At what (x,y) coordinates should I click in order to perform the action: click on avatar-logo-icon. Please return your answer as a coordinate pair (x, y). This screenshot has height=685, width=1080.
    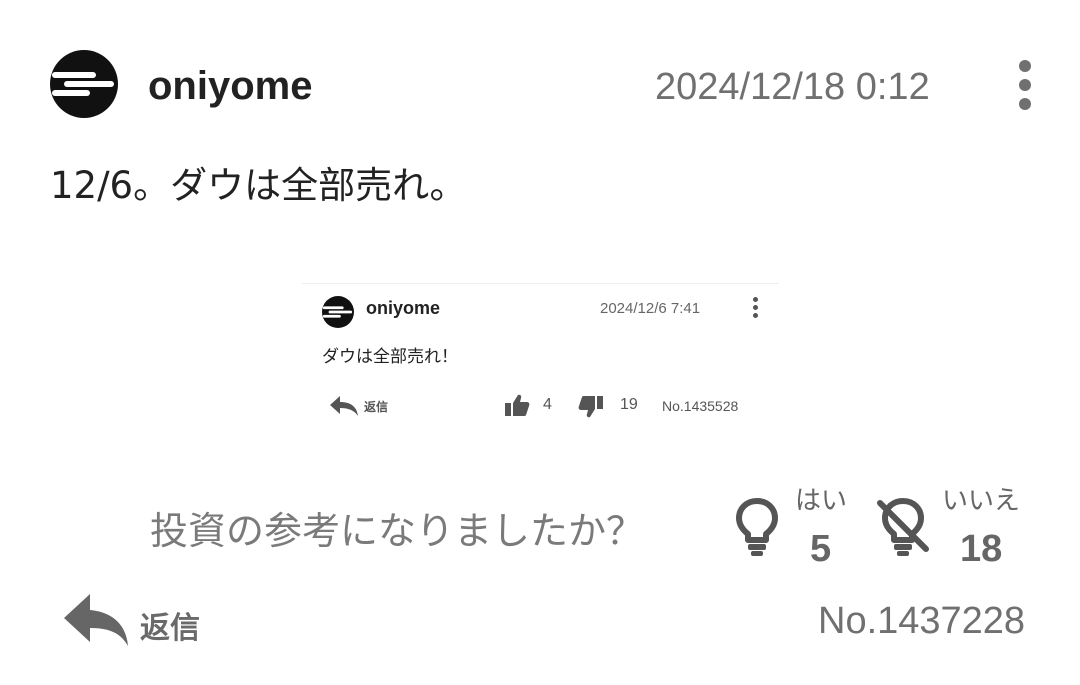
    Looking at the image, I should click on (84, 84).